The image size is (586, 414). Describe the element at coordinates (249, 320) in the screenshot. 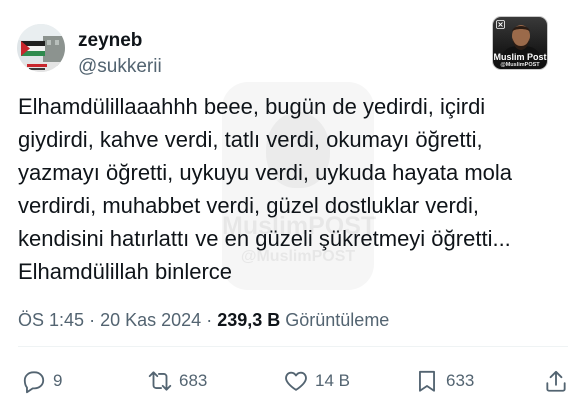

I see `views-count: 239,3 B` at that location.